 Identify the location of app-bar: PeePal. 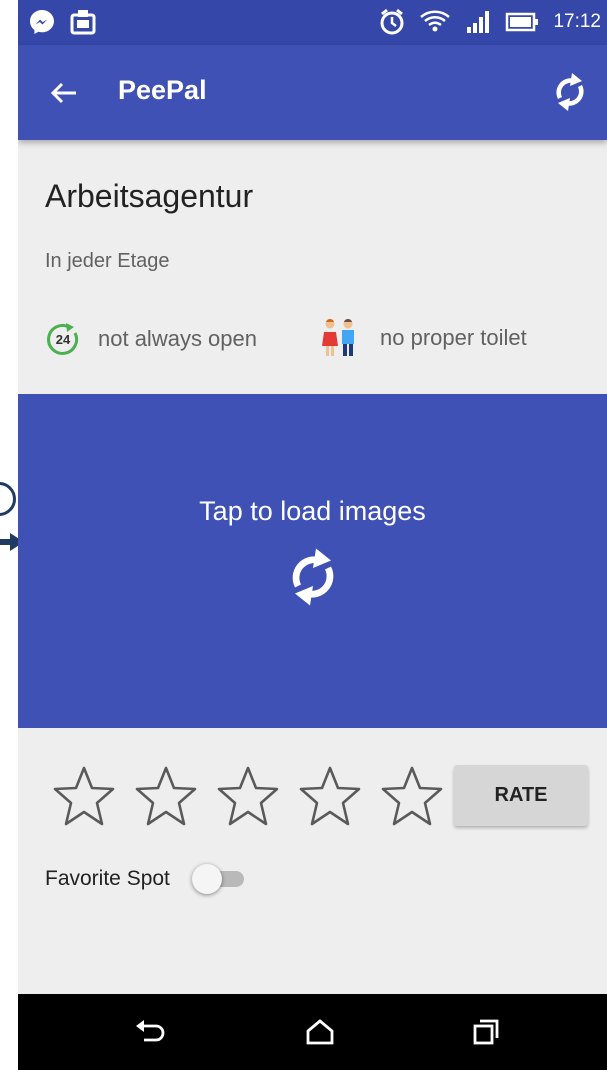
(312, 92).